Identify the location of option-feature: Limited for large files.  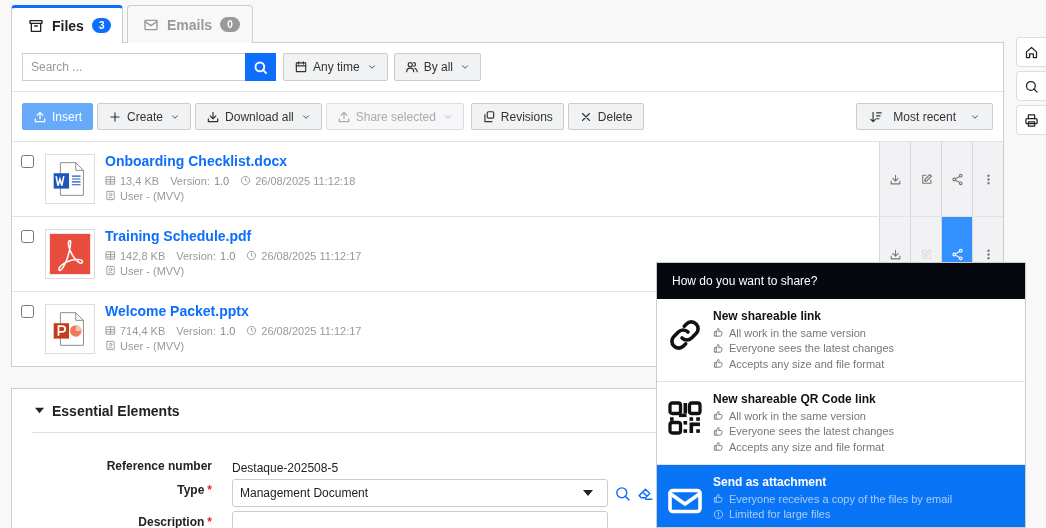
(780, 514).